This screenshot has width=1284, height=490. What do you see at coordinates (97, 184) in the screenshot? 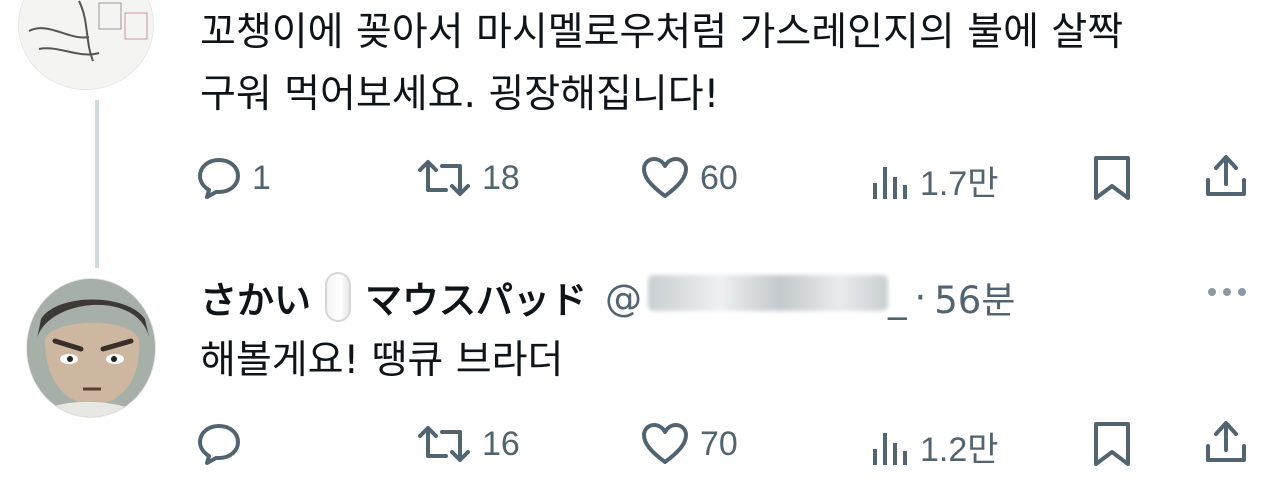
I see `thread-line` at bounding box center [97, 184].